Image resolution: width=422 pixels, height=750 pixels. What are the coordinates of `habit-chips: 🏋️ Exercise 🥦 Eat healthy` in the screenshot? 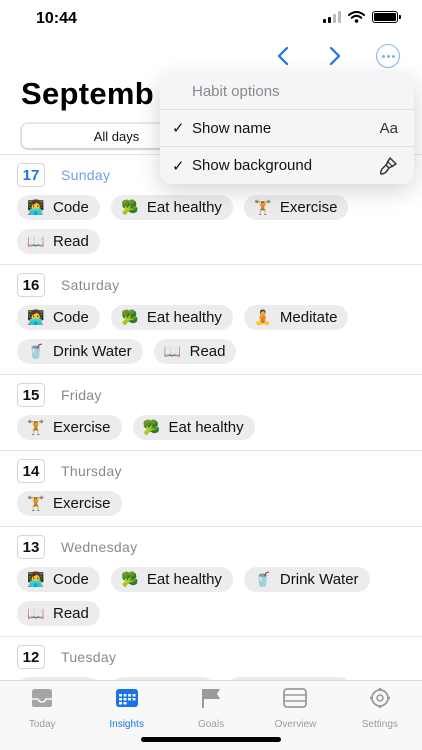 It's located at (219, 429).